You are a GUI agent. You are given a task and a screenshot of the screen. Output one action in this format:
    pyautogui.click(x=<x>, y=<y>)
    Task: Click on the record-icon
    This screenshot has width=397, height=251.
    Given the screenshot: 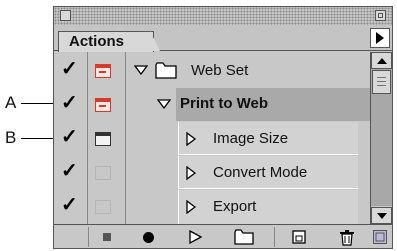 What is the action you would take?
    pyautogui.click(x=148, y=237)
    